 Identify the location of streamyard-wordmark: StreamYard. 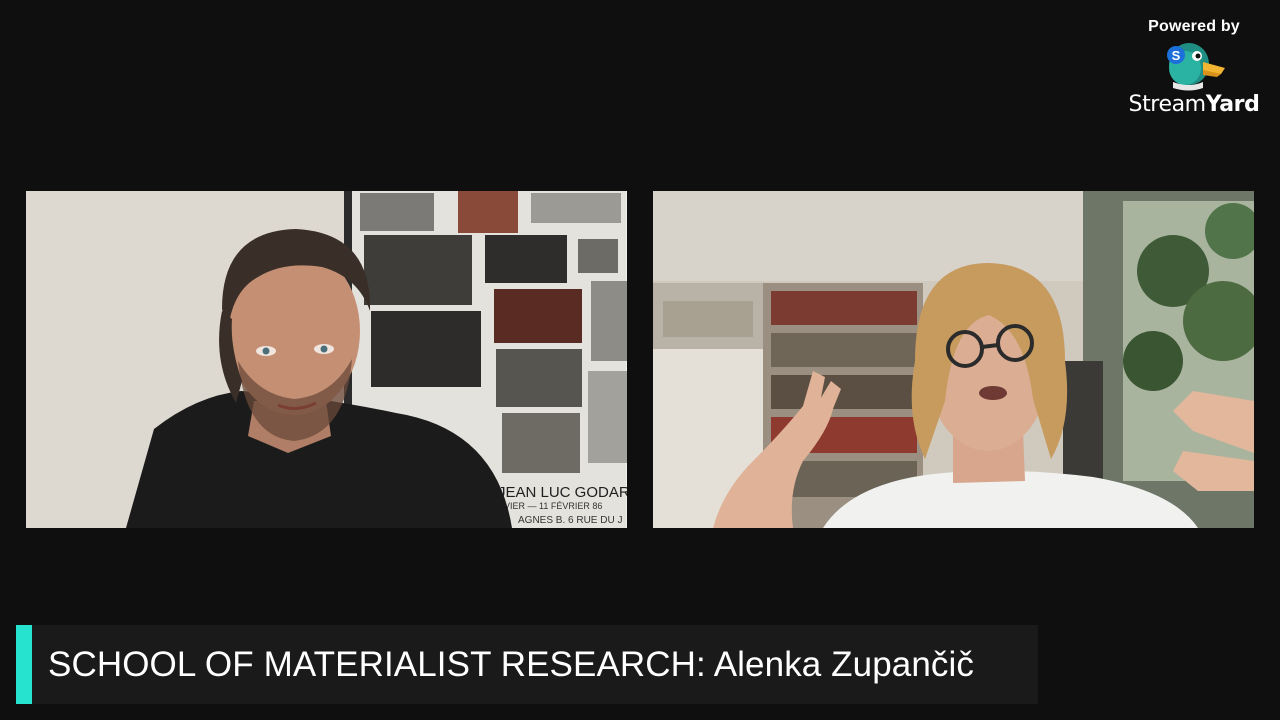
(1194, 105).